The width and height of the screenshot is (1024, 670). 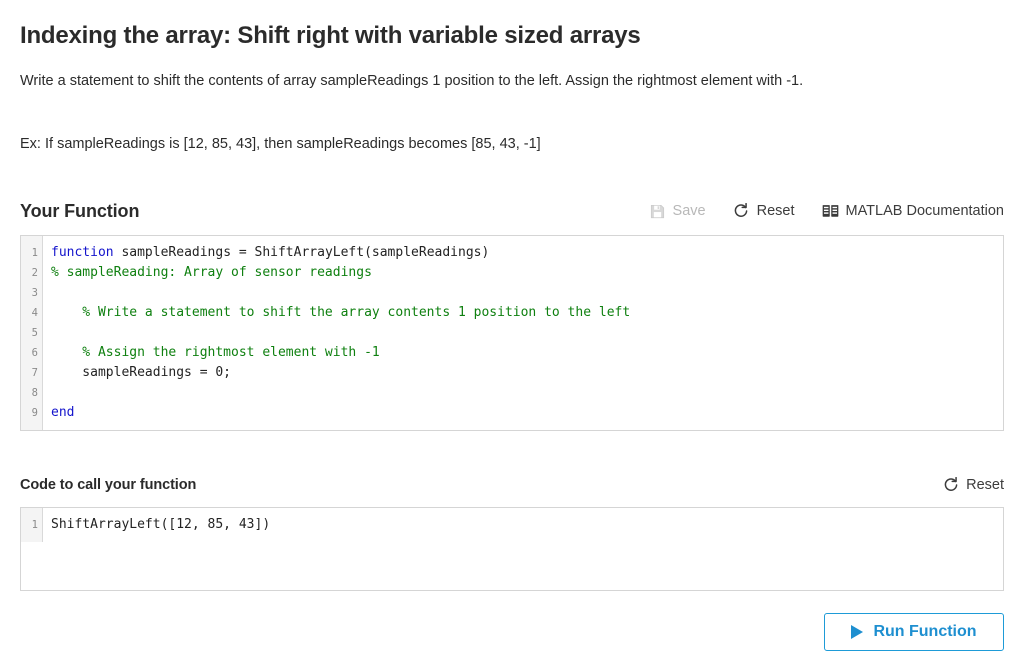 What do you see at coordinates (527, 413) in the screenshot?
I see `code-line: end` at bounding box center [527, 413].